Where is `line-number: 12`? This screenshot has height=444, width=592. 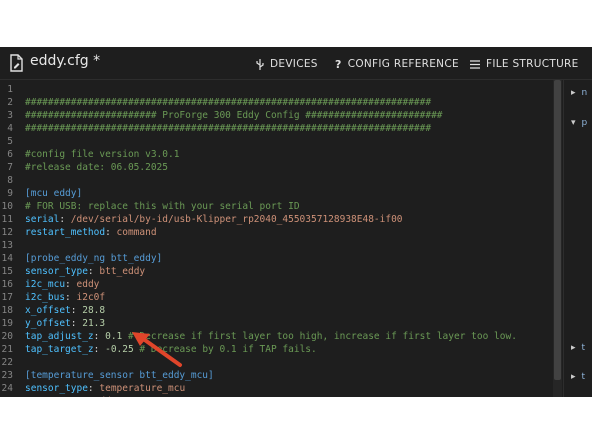 line-number: 12 is located at coordinates (7, 232).